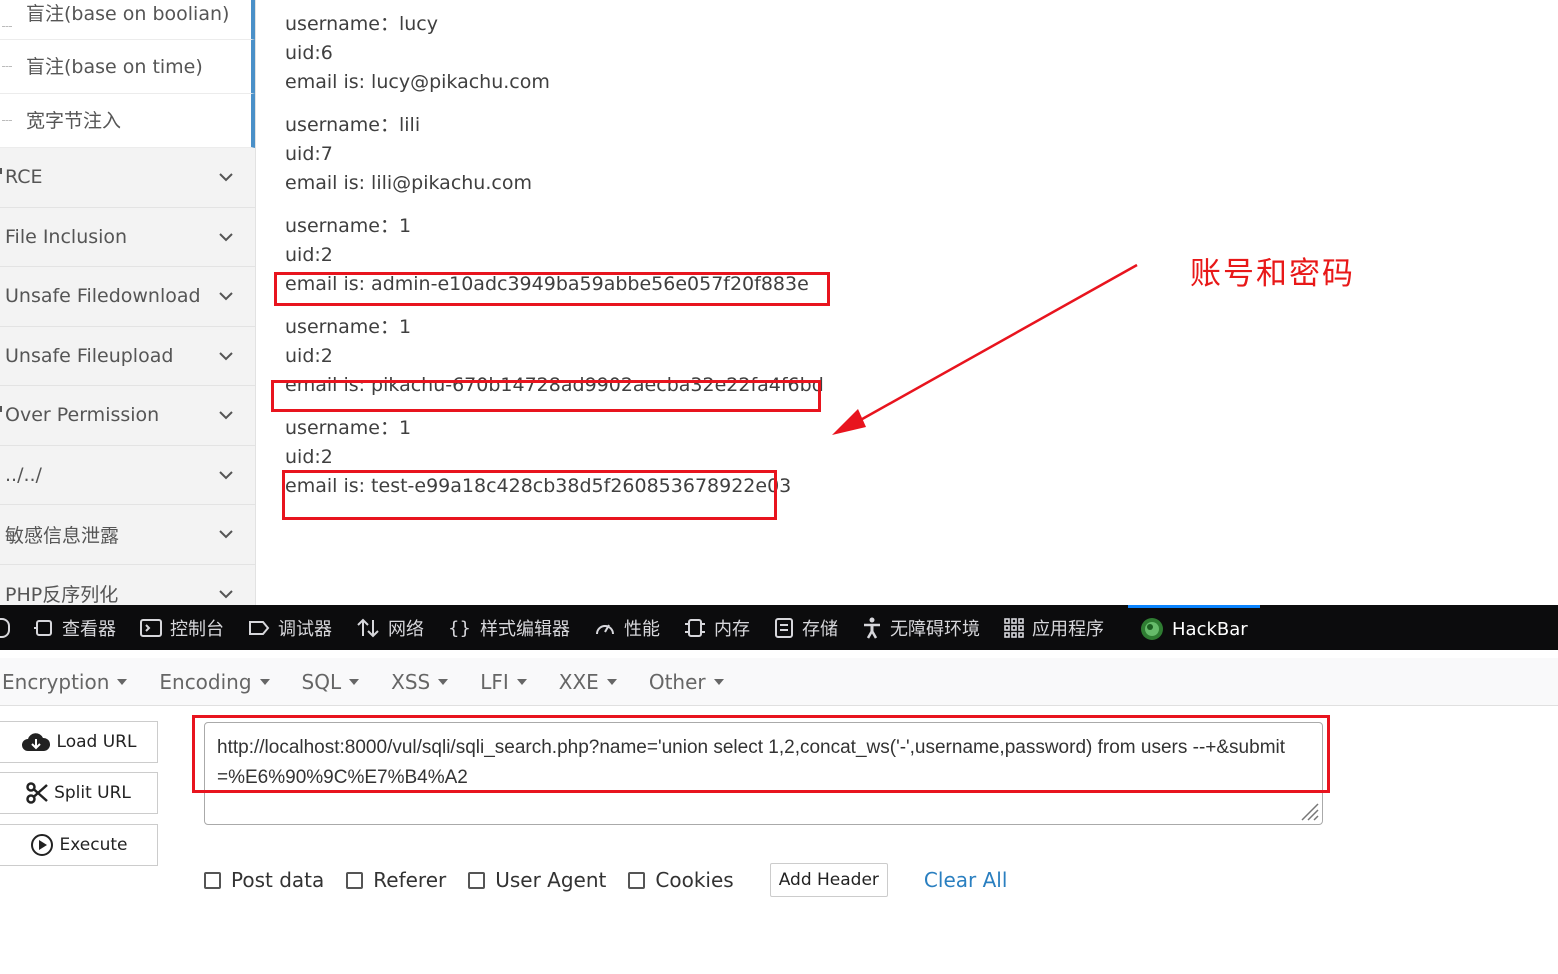 Image resolution: width=1558 pixels, height=974 pixels. What do you see at coordinates (985, 349) in the screenshot?
I see `annotation-arrow` at bounding box center [985, 349].